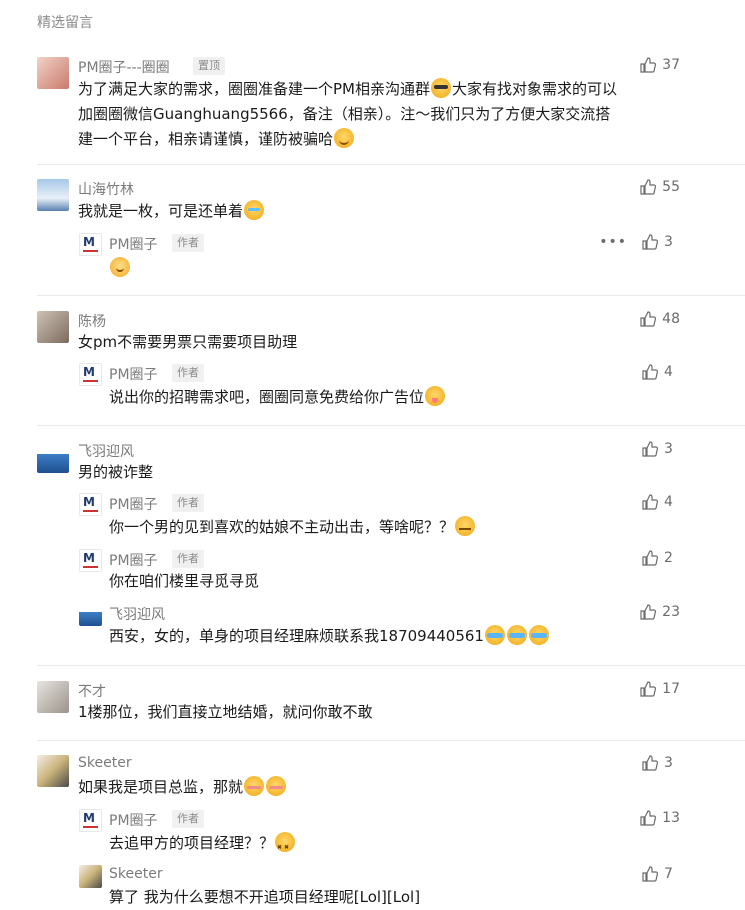  Describe the element at coordinates (285, 846) in the screenshot. I see `dizzy-emoji-icon` at that location.